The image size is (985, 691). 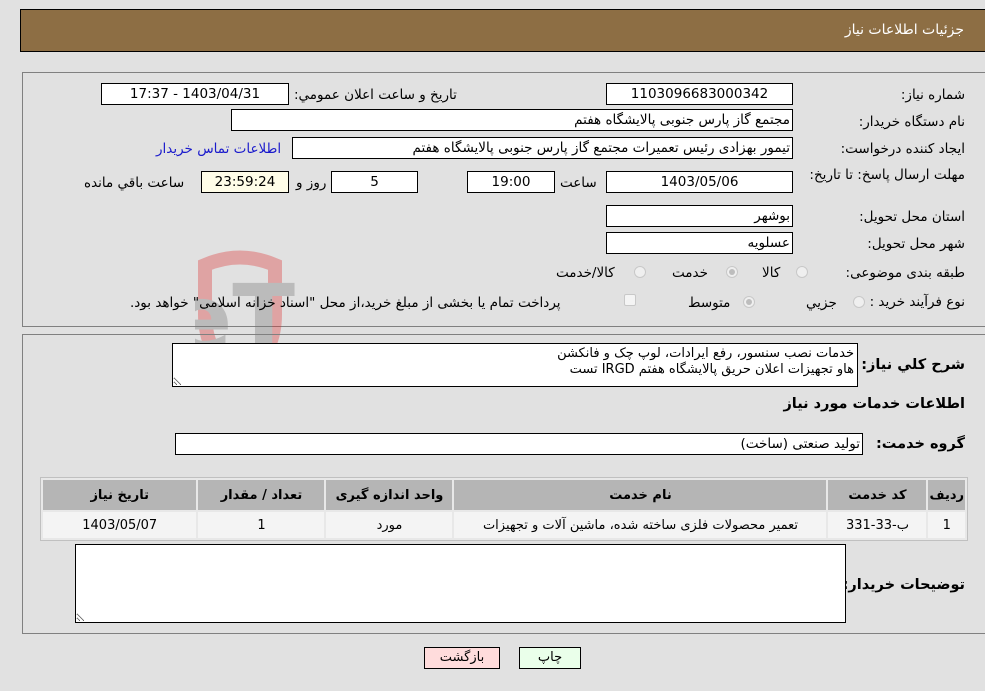 What do you see at coordinates (585, 273) in the screenshot?
I see `category-option-goods-service: کالا/خدمت` at bounding box center [585, 273].